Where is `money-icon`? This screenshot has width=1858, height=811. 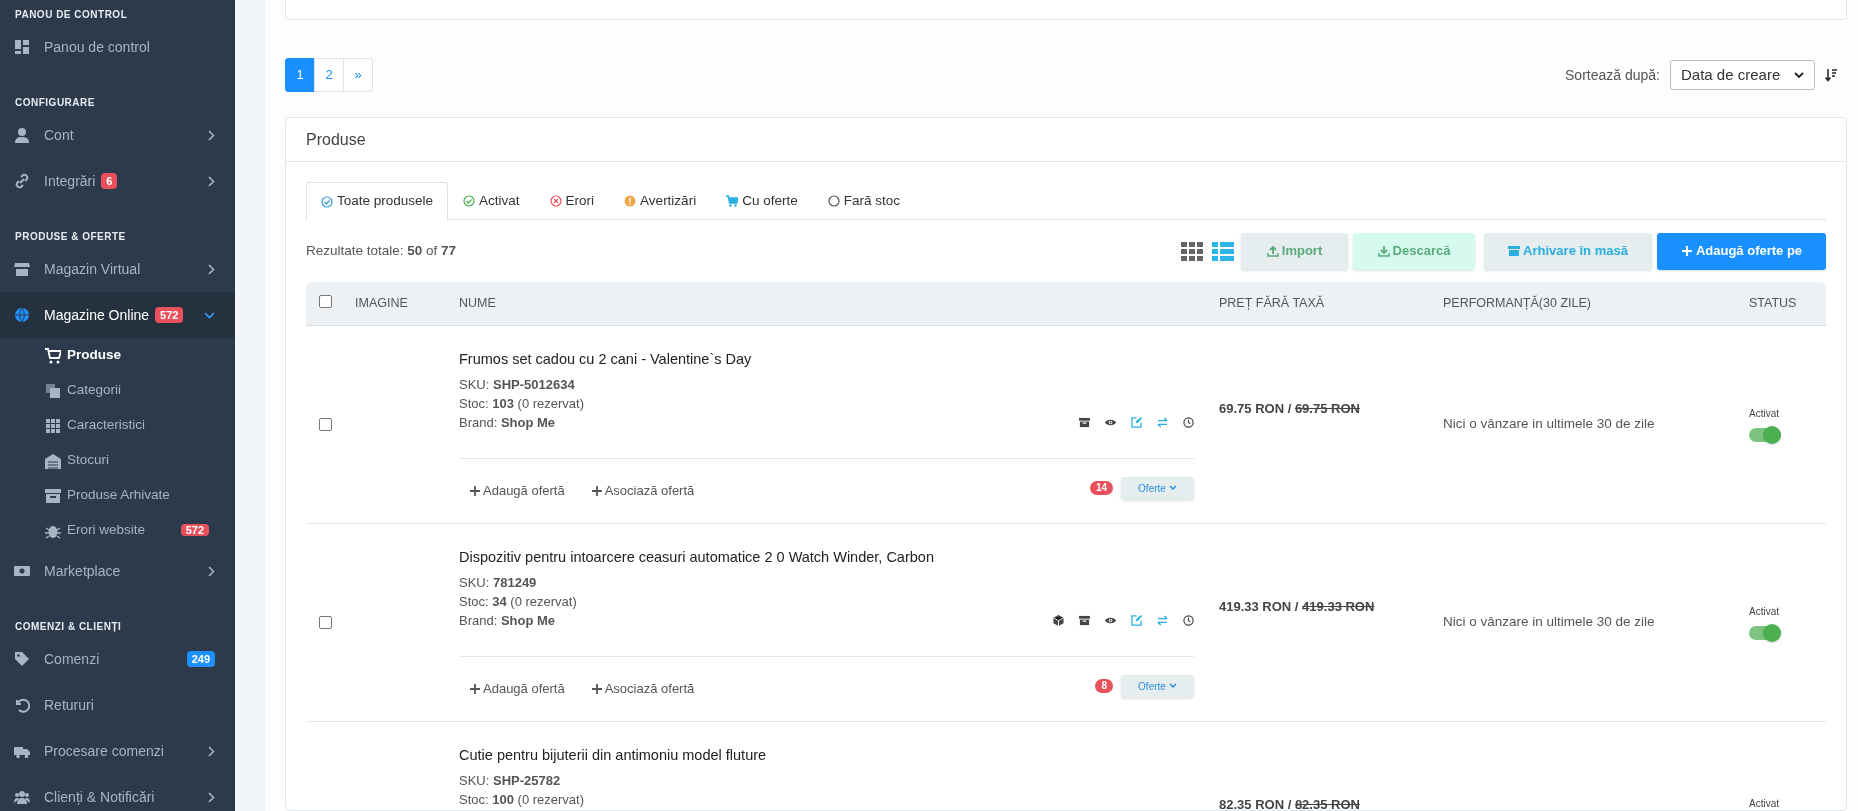 money-icon is located at coordinates (22, 571).